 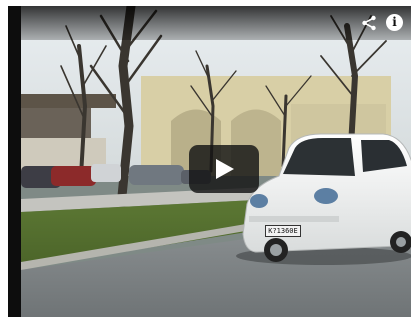 I want to click on play-icon, so click(x=225, y=169).